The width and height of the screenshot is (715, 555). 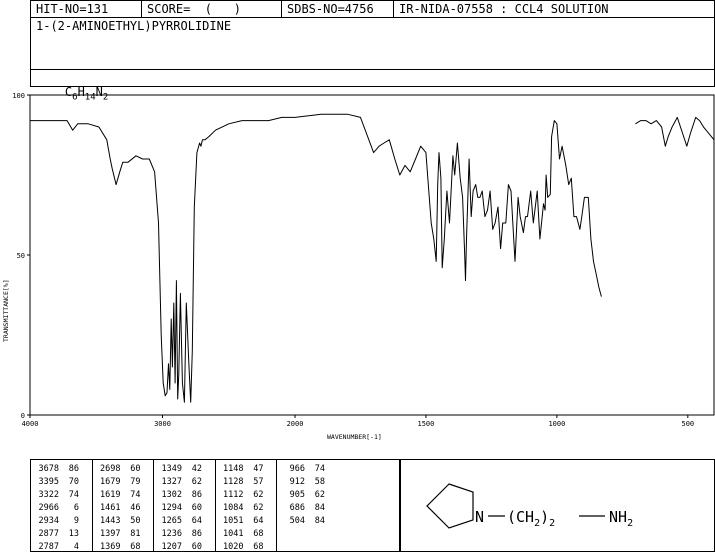 I want to click on peak-wavenumber: 2787, so click(x=48, y=547).